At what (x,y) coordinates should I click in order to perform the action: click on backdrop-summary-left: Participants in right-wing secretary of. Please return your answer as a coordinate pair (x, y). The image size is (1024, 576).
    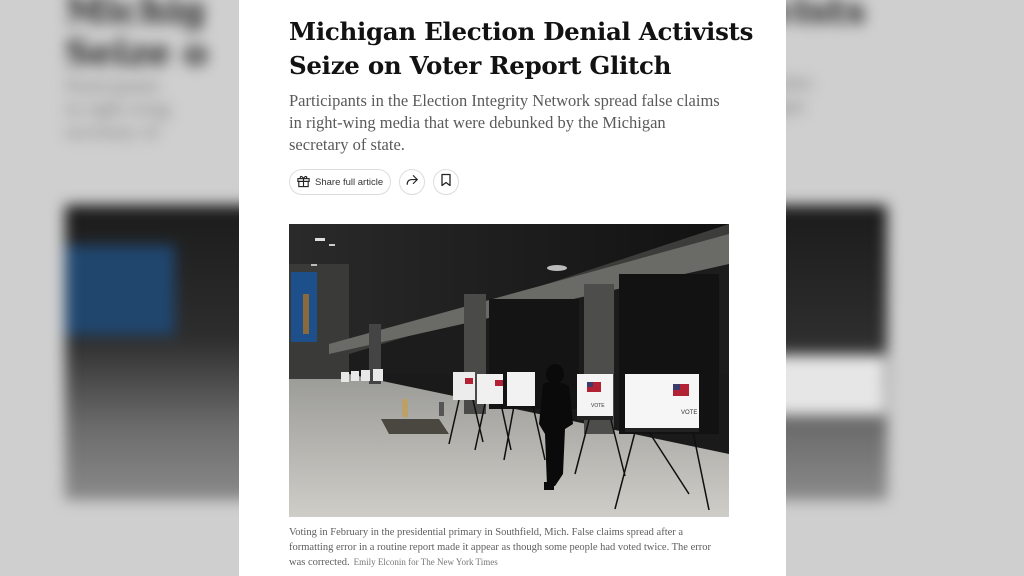
    Looking at the image, I should click on (117, 109).